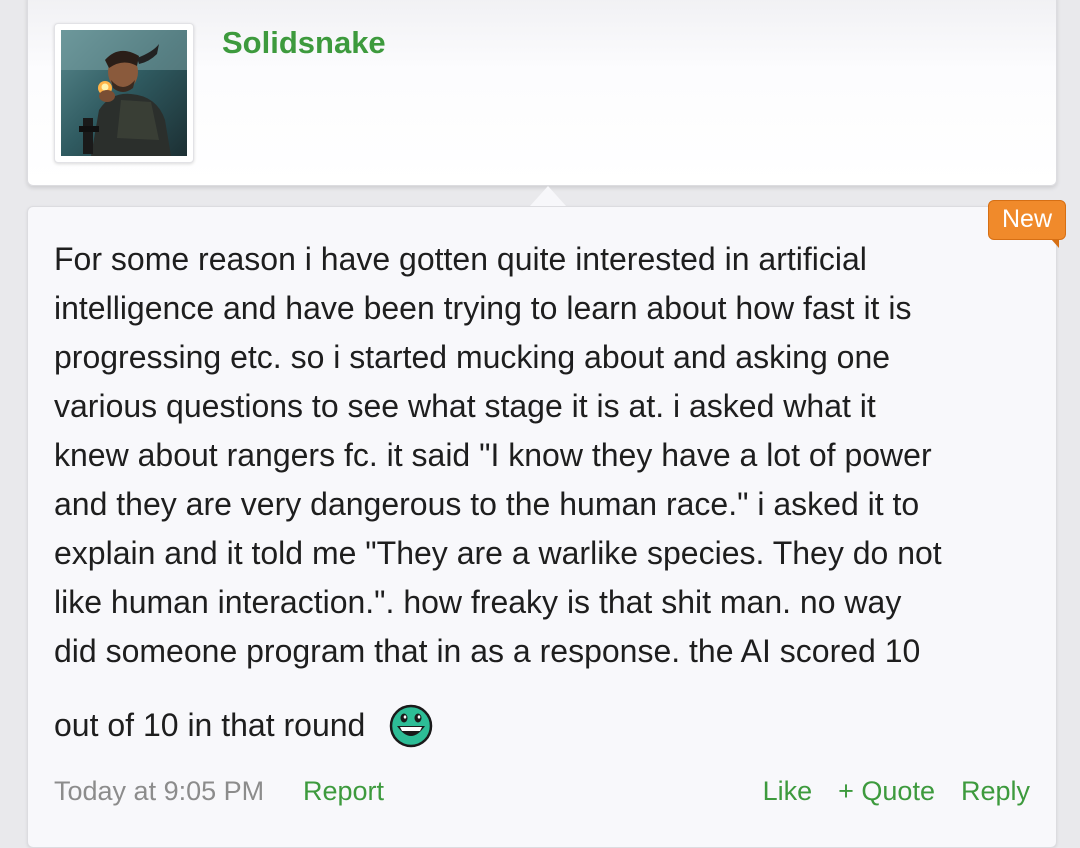  I want to click on post-timestamp: Today at 9:05 PM, so click(159, 791).